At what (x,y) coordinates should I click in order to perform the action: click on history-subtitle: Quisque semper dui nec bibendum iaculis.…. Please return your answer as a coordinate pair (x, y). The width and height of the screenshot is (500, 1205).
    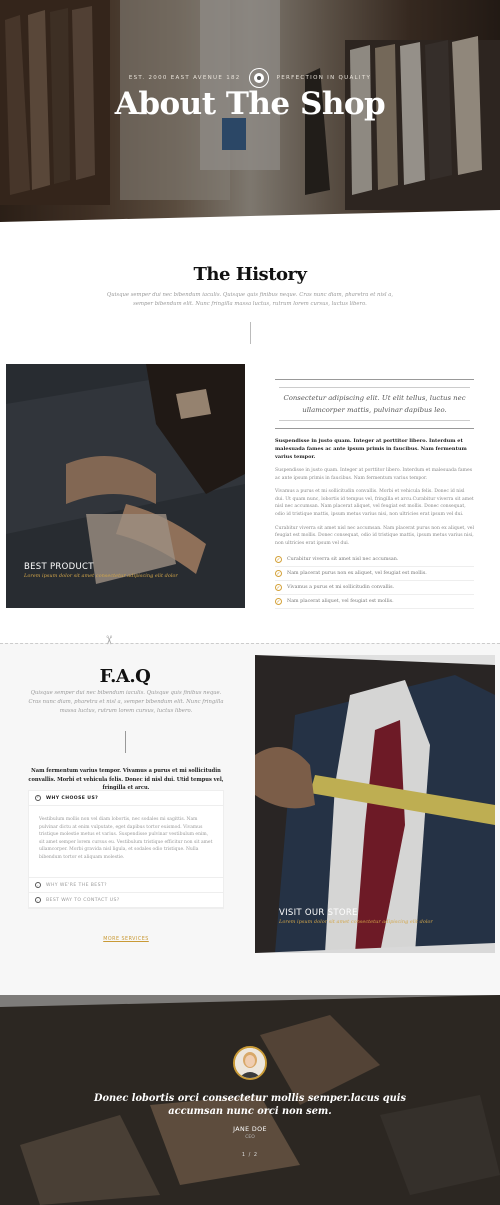
    Looking at the image, I should click on (250, 299).